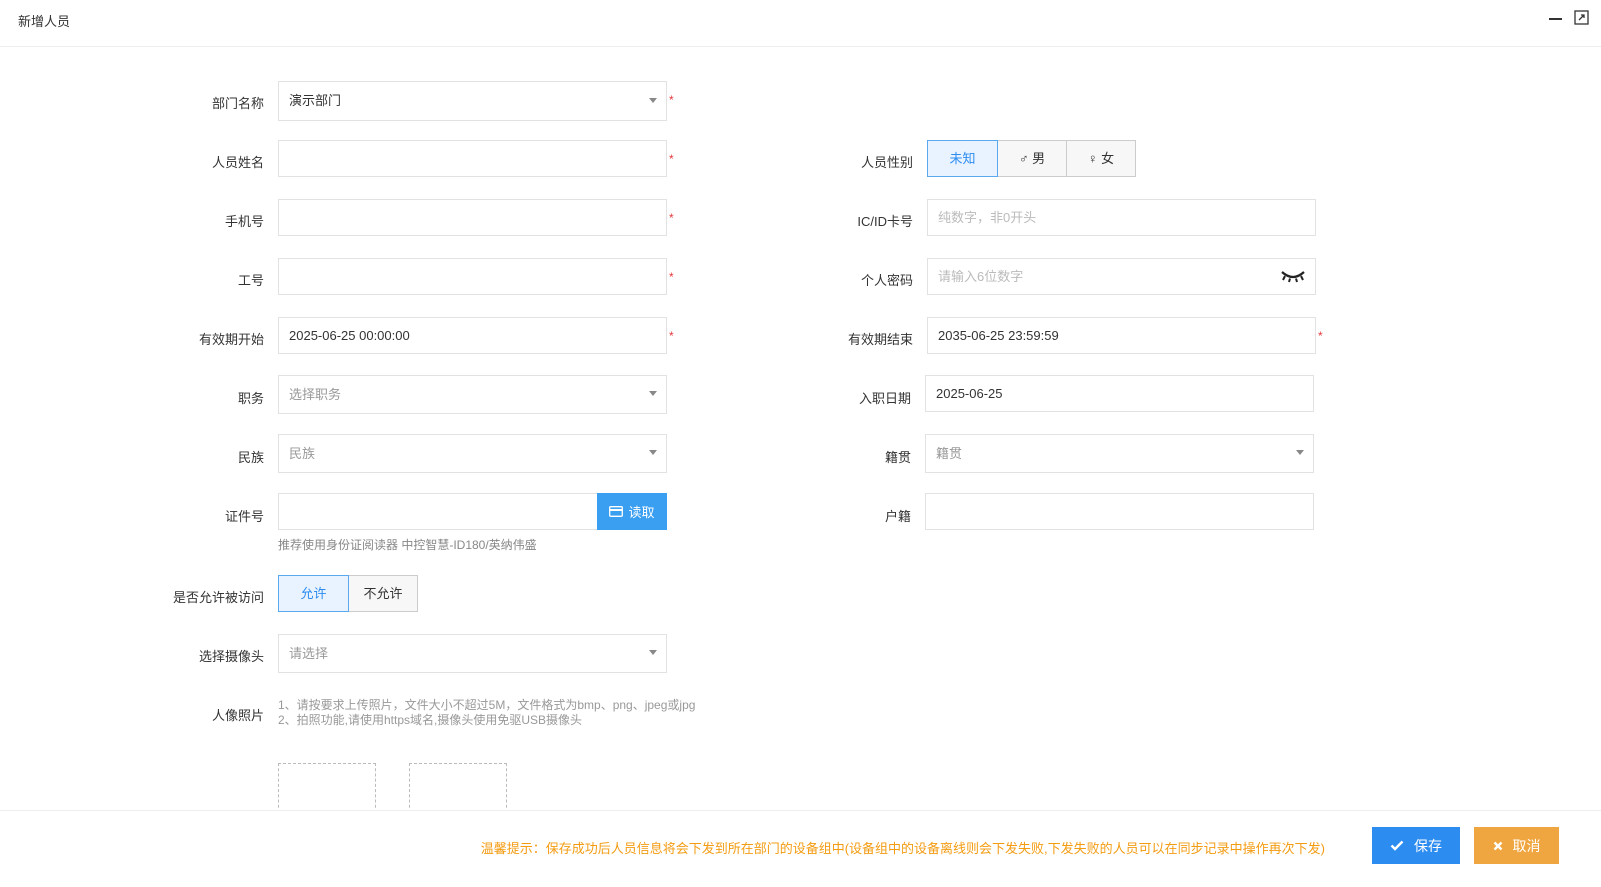 The width and height of the screenshot is (1601, 887). Describe the element at coordinates (1293, 276) in the screenshot. I see `eye-closed-icon` at that location.